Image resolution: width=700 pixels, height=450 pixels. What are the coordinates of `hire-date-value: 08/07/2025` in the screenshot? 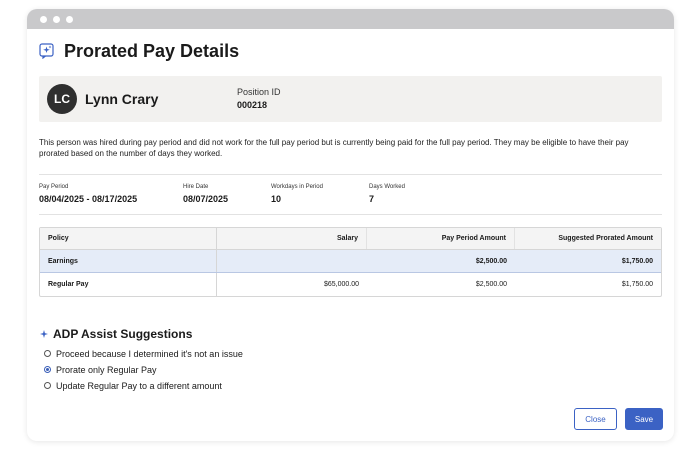 It's located at (206, 199).